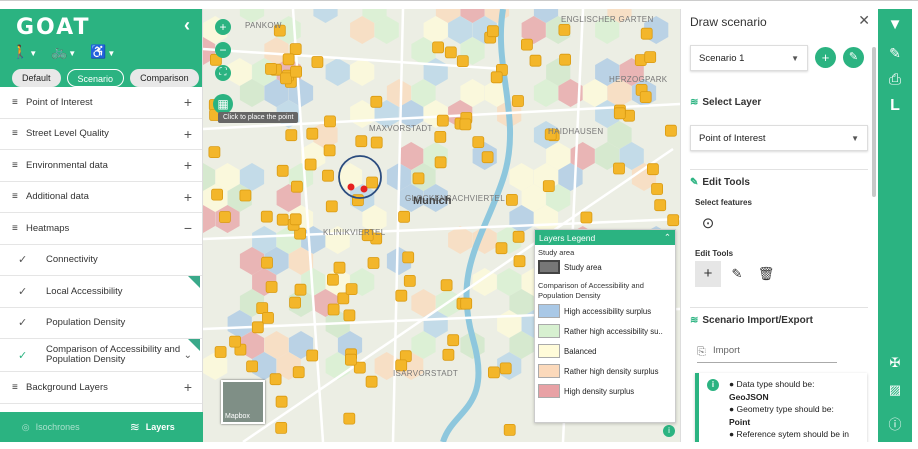 The height and width of the screenshot is (449, 918). I want to click on scenario-select: Scenario 1 ▼, so click(749, 58).